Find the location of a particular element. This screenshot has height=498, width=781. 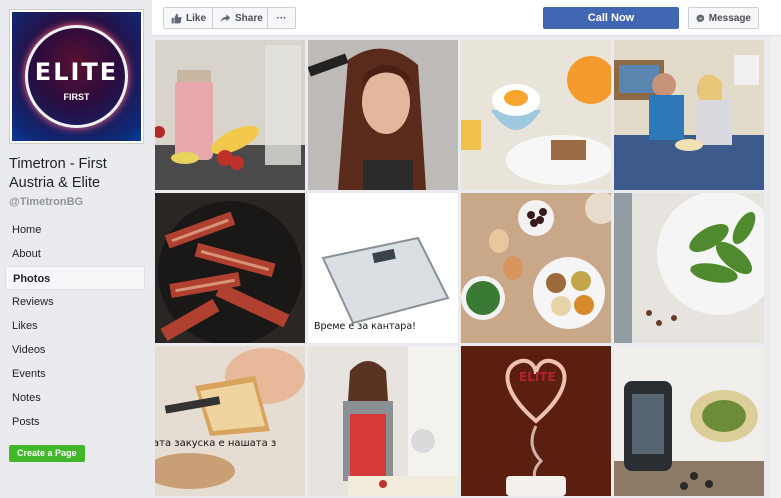

nav-item-about: About is located at coordinates (75, 254).